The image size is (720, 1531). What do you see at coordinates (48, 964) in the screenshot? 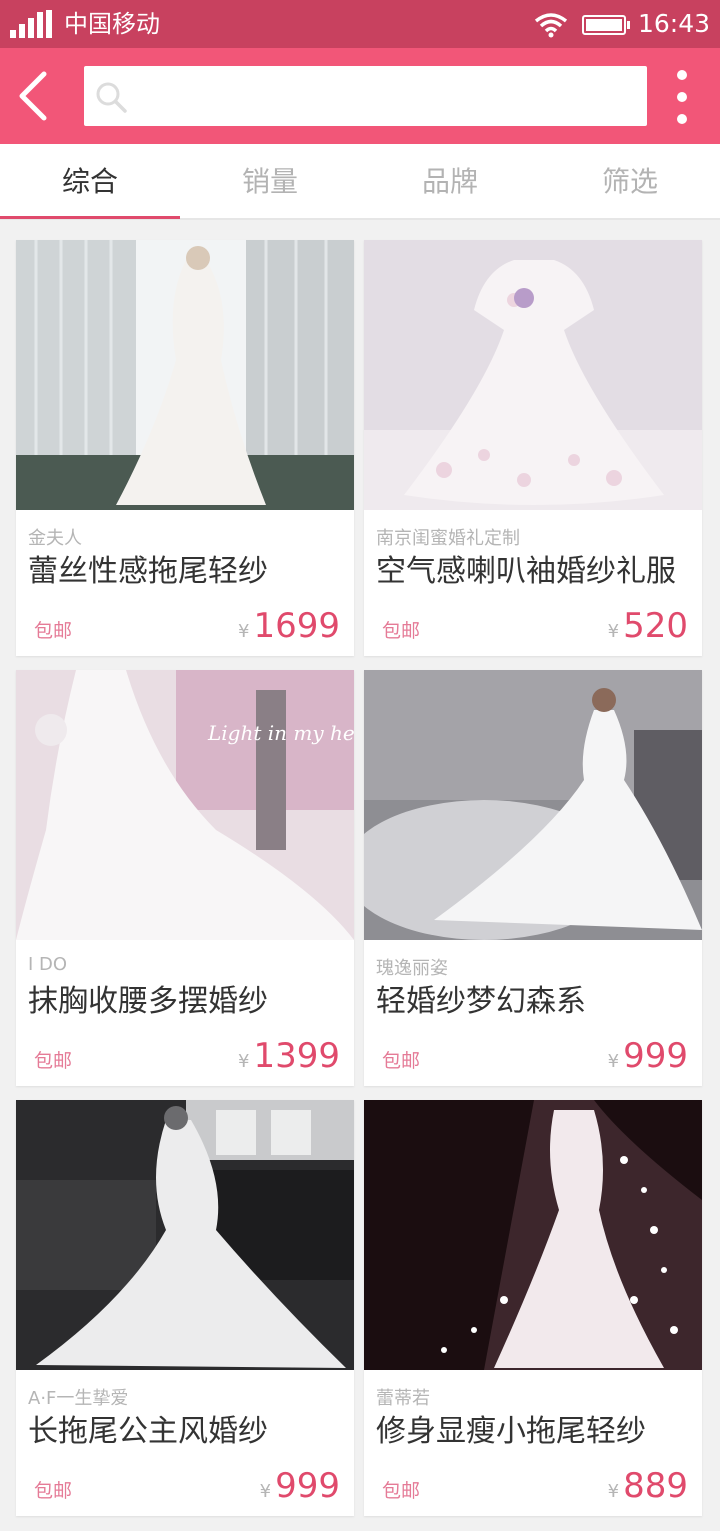
I see `shop-name: I DO` at bounding box center [48, 964].